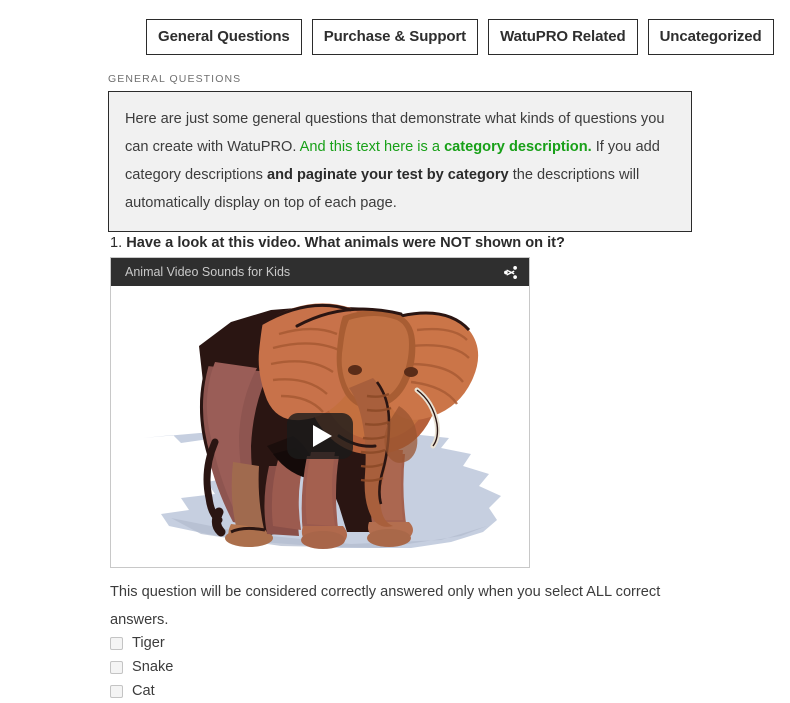 The image size is (790, 703). What do you see at coordinates (116, 643) in the screenshot?
I see `checkbox-tiger` at bounding box center [116, 643].